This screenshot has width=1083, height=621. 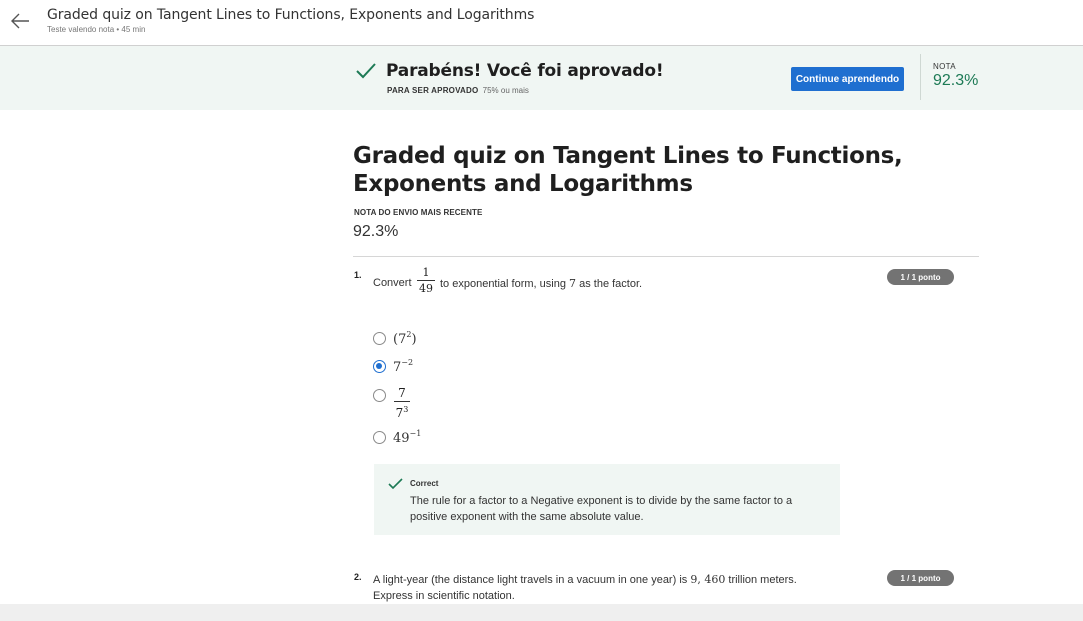 What do you see at coordinates (20, 21) in the screenshot?
I see `back-arrow-icon` at bounding box center [20, 21].